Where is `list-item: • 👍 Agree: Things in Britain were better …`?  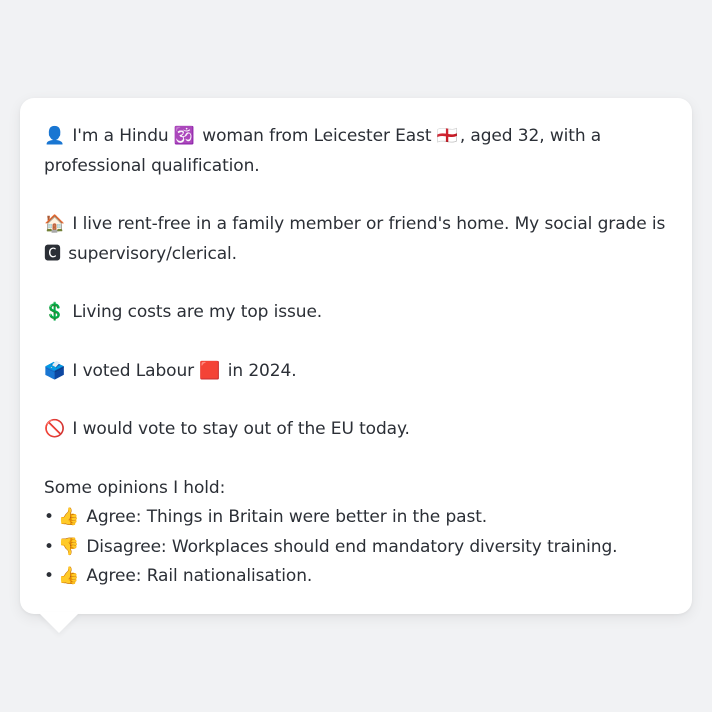
list-item: • 👍 Agree: Things in Britain were better … is located at coordinates (356, 518).